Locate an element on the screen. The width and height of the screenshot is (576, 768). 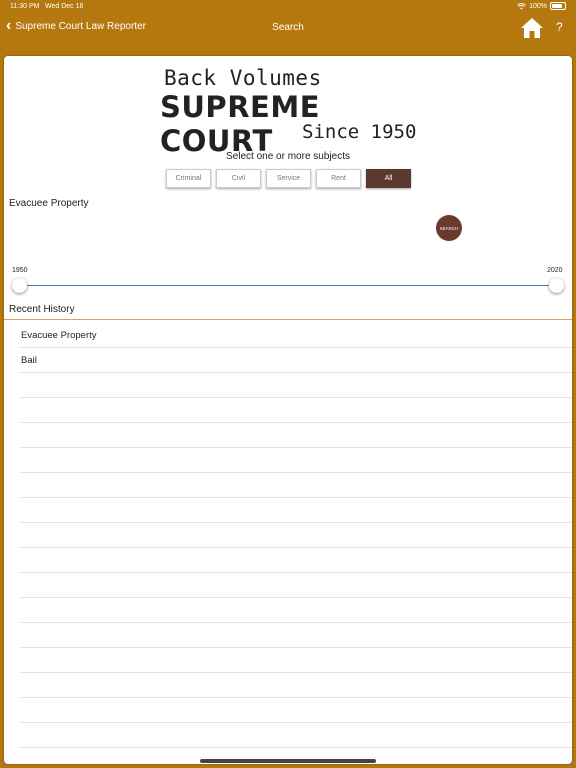
subject-chip-civil: Civil is located at coordinates (238, 178).